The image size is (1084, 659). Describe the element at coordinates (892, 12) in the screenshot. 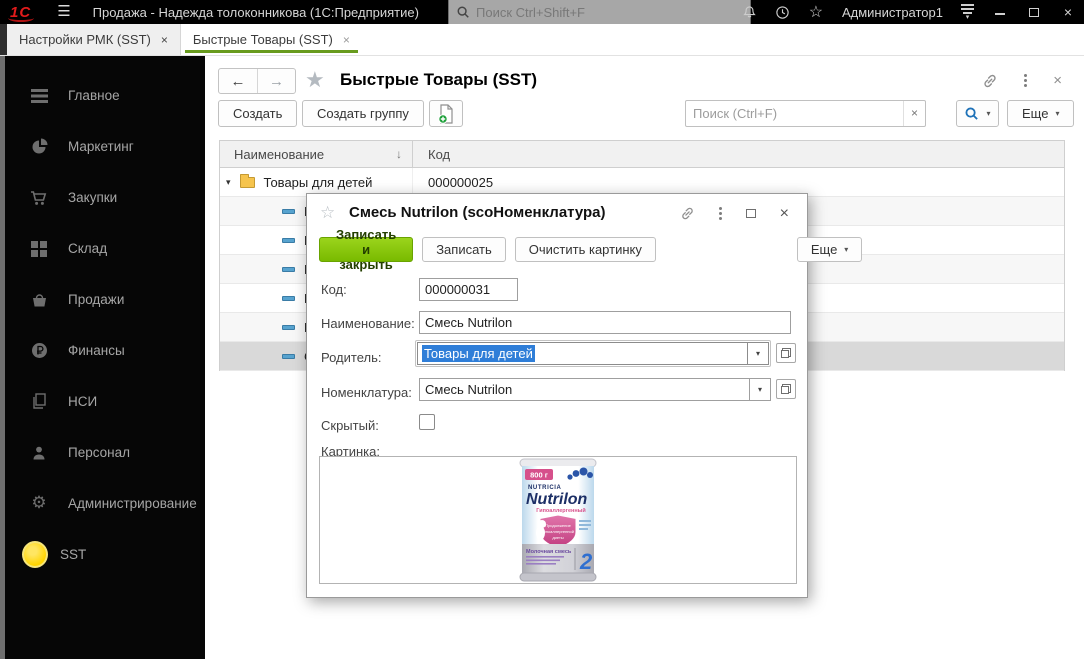

I see `current-user: Администратор1` at that location.